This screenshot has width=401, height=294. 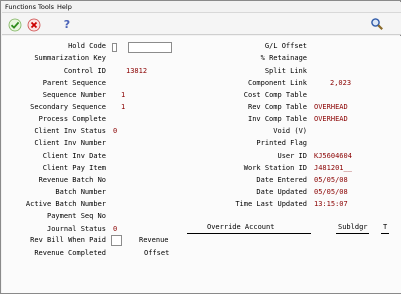 What do you see at coordinates (74, 168) in the screenshot?
I see `client-pay-item-label: Client Pay Item` at bounding box center [74, 168].